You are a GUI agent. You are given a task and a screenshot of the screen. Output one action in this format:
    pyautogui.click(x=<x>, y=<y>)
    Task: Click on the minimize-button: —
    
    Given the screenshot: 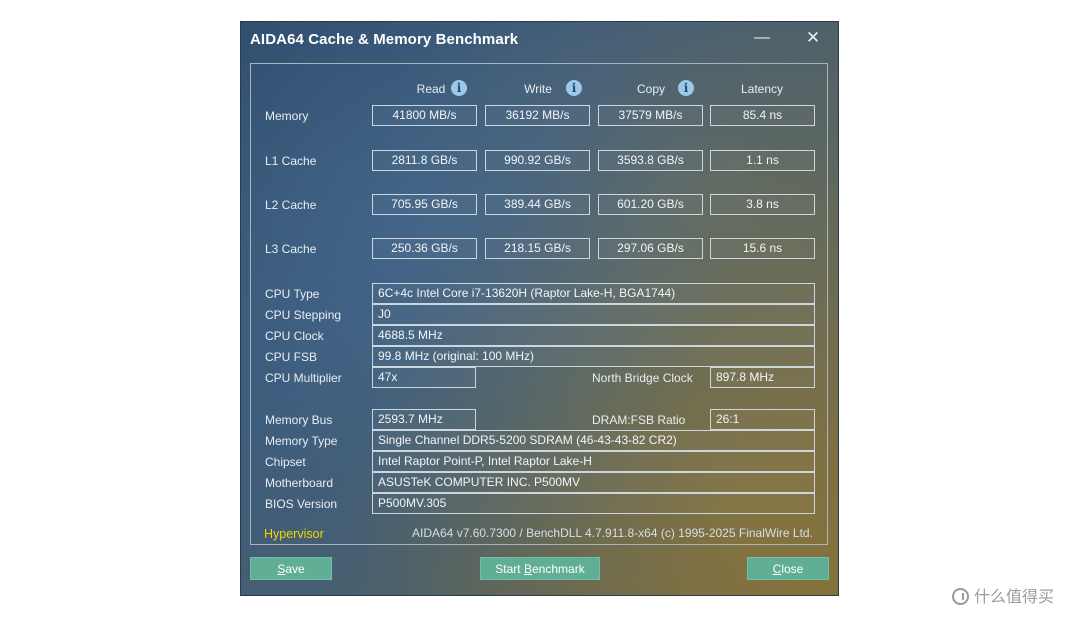 What is the action you would take?
    pyautogui.click(x=762, y=38)
    